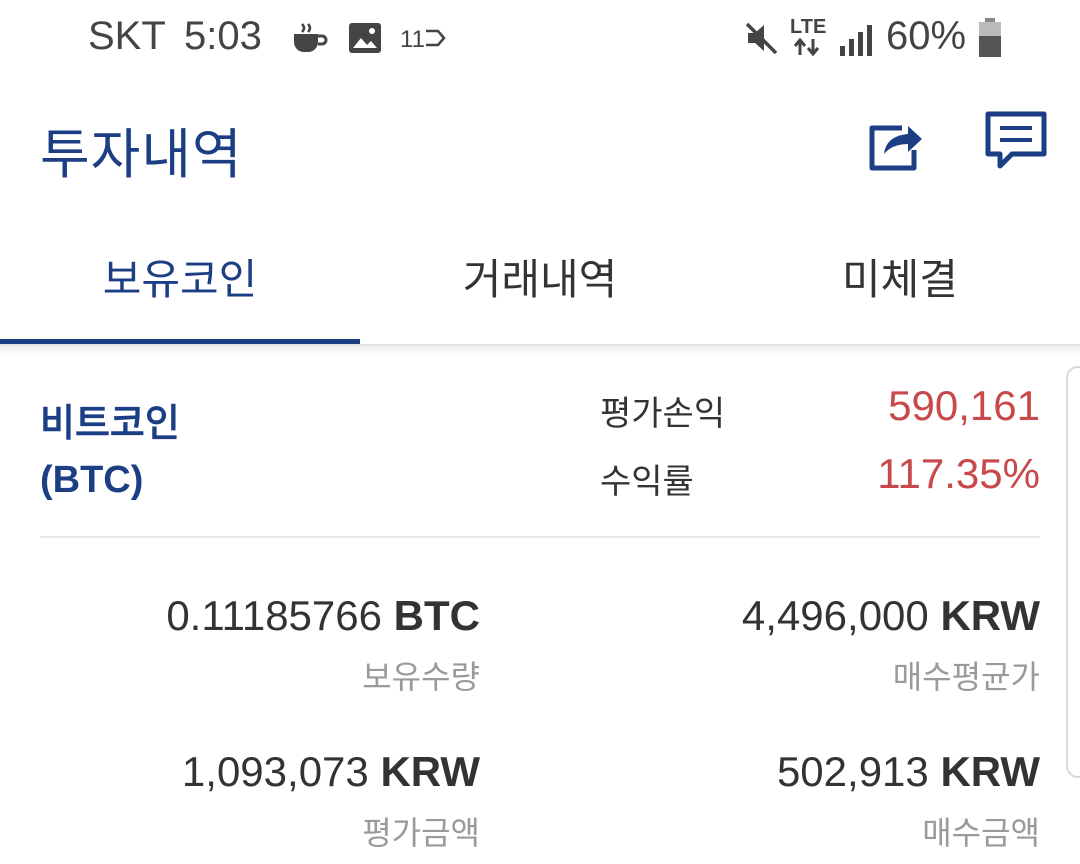  What do you see at coordinates (981, 833) in the screenshot?
I see `buy-amount-label: 매수금액` at bounding box center [981, 833].